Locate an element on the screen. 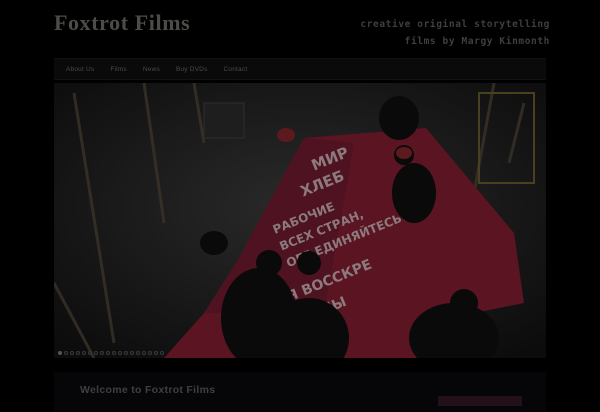 This screenshot has height=412, width=600. nav-item-news: News is located at coordinates (151, 69).